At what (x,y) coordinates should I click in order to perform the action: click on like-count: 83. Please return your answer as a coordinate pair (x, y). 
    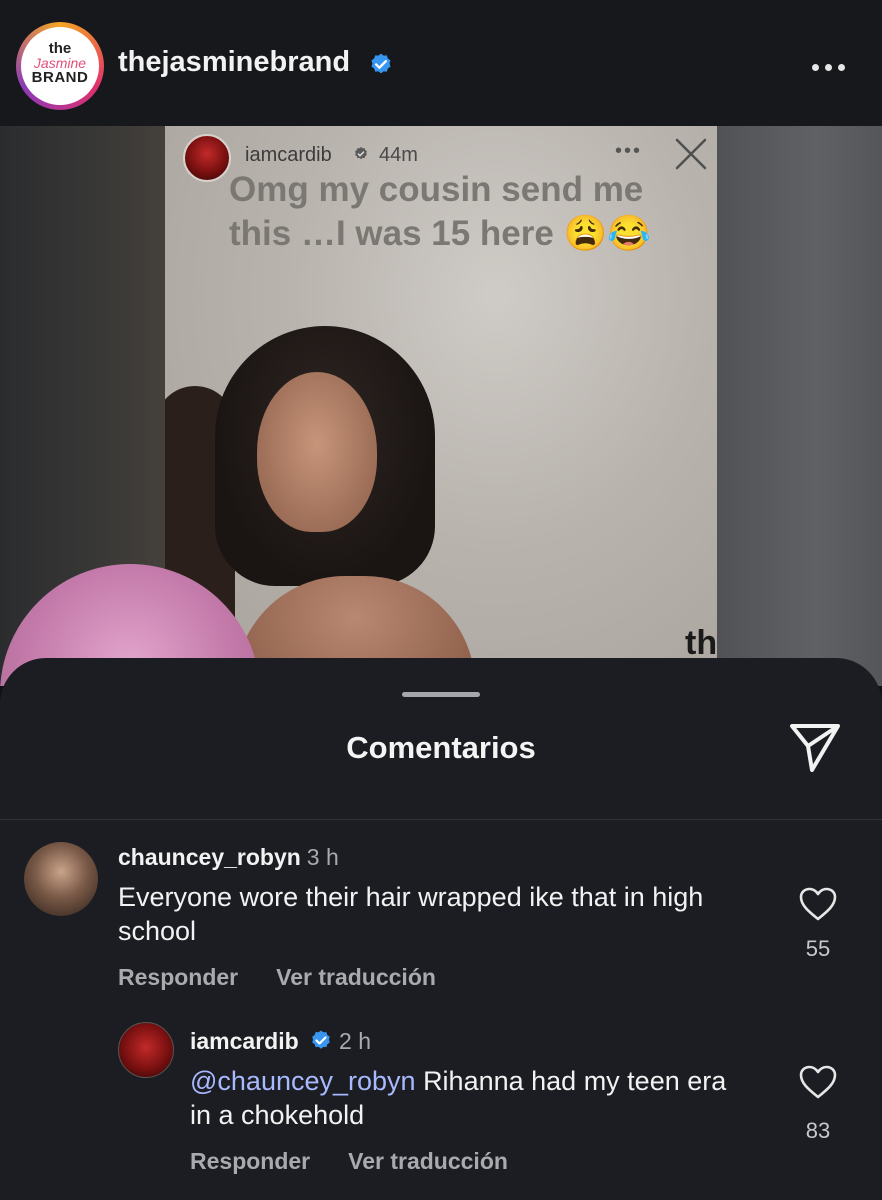
    Looking at the image, I should click on (818, 1130).